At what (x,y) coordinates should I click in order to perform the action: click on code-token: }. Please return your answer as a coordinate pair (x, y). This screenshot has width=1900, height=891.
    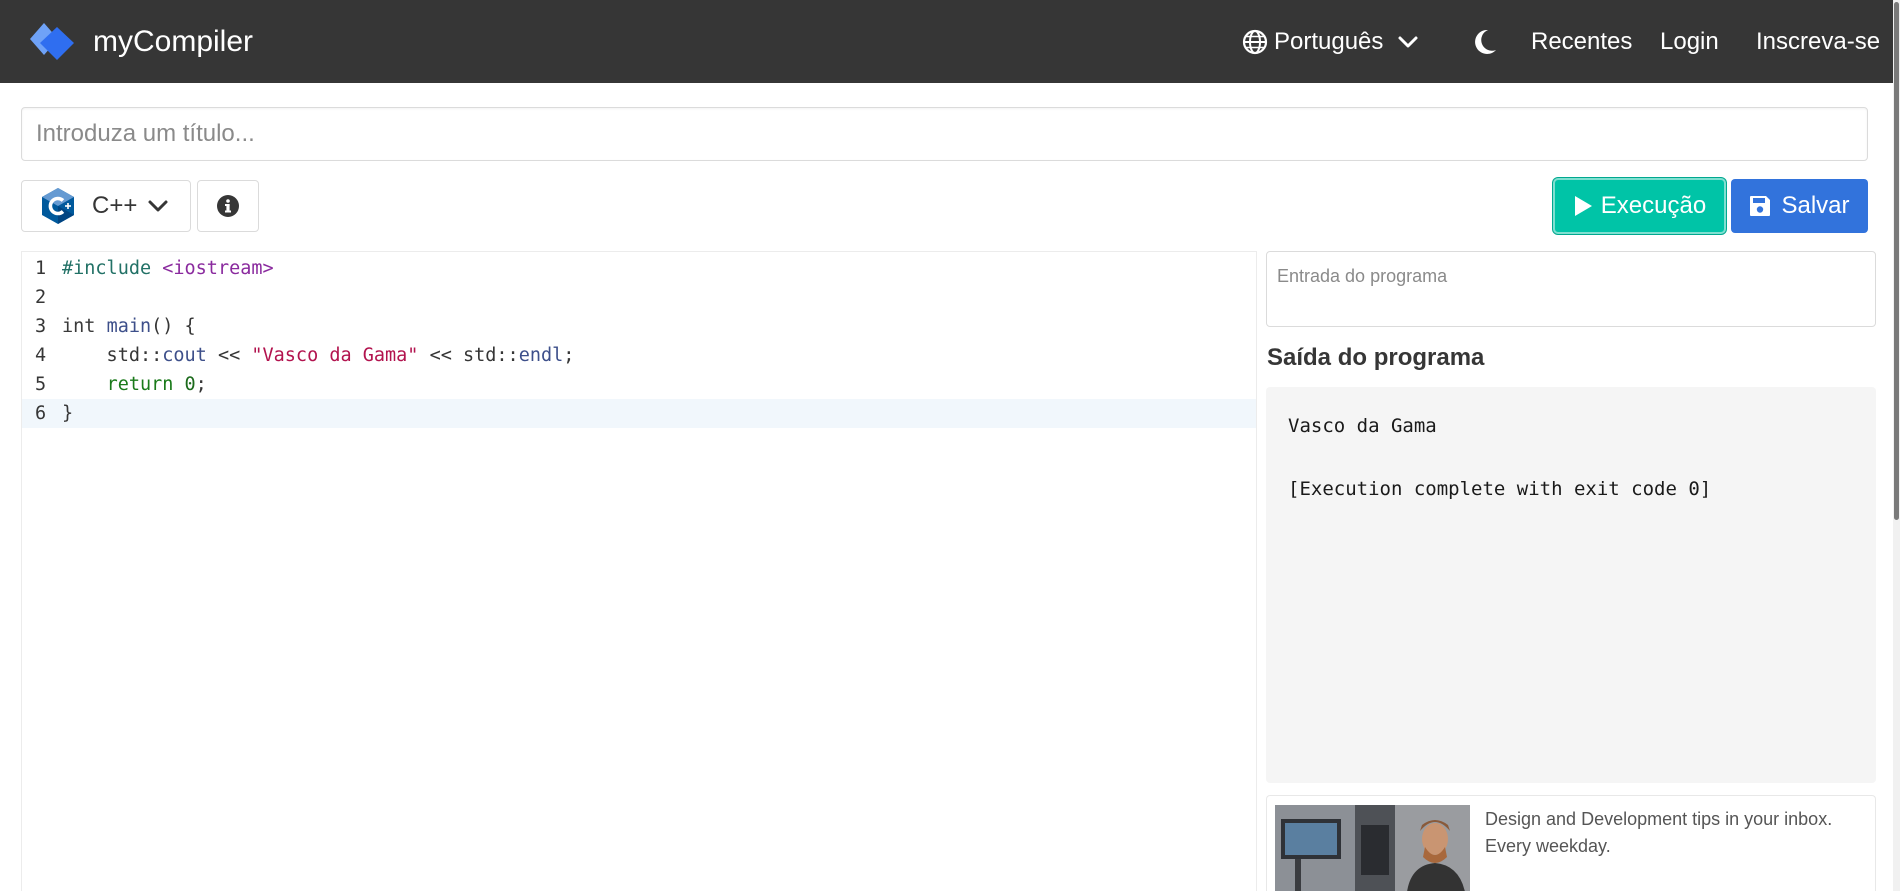
    Looking at the image, I should click on (68, 413).